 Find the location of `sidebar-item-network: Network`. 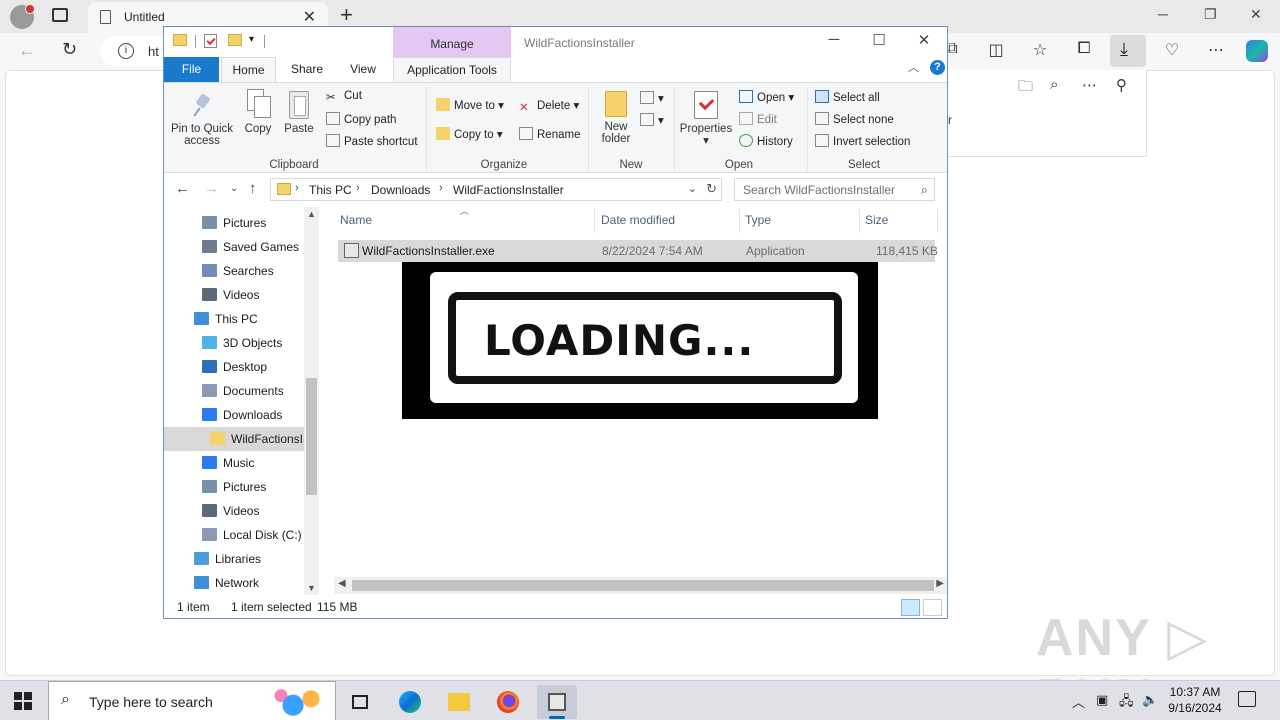

sidebar-item-network: Network is located at coordinates (234, 583).